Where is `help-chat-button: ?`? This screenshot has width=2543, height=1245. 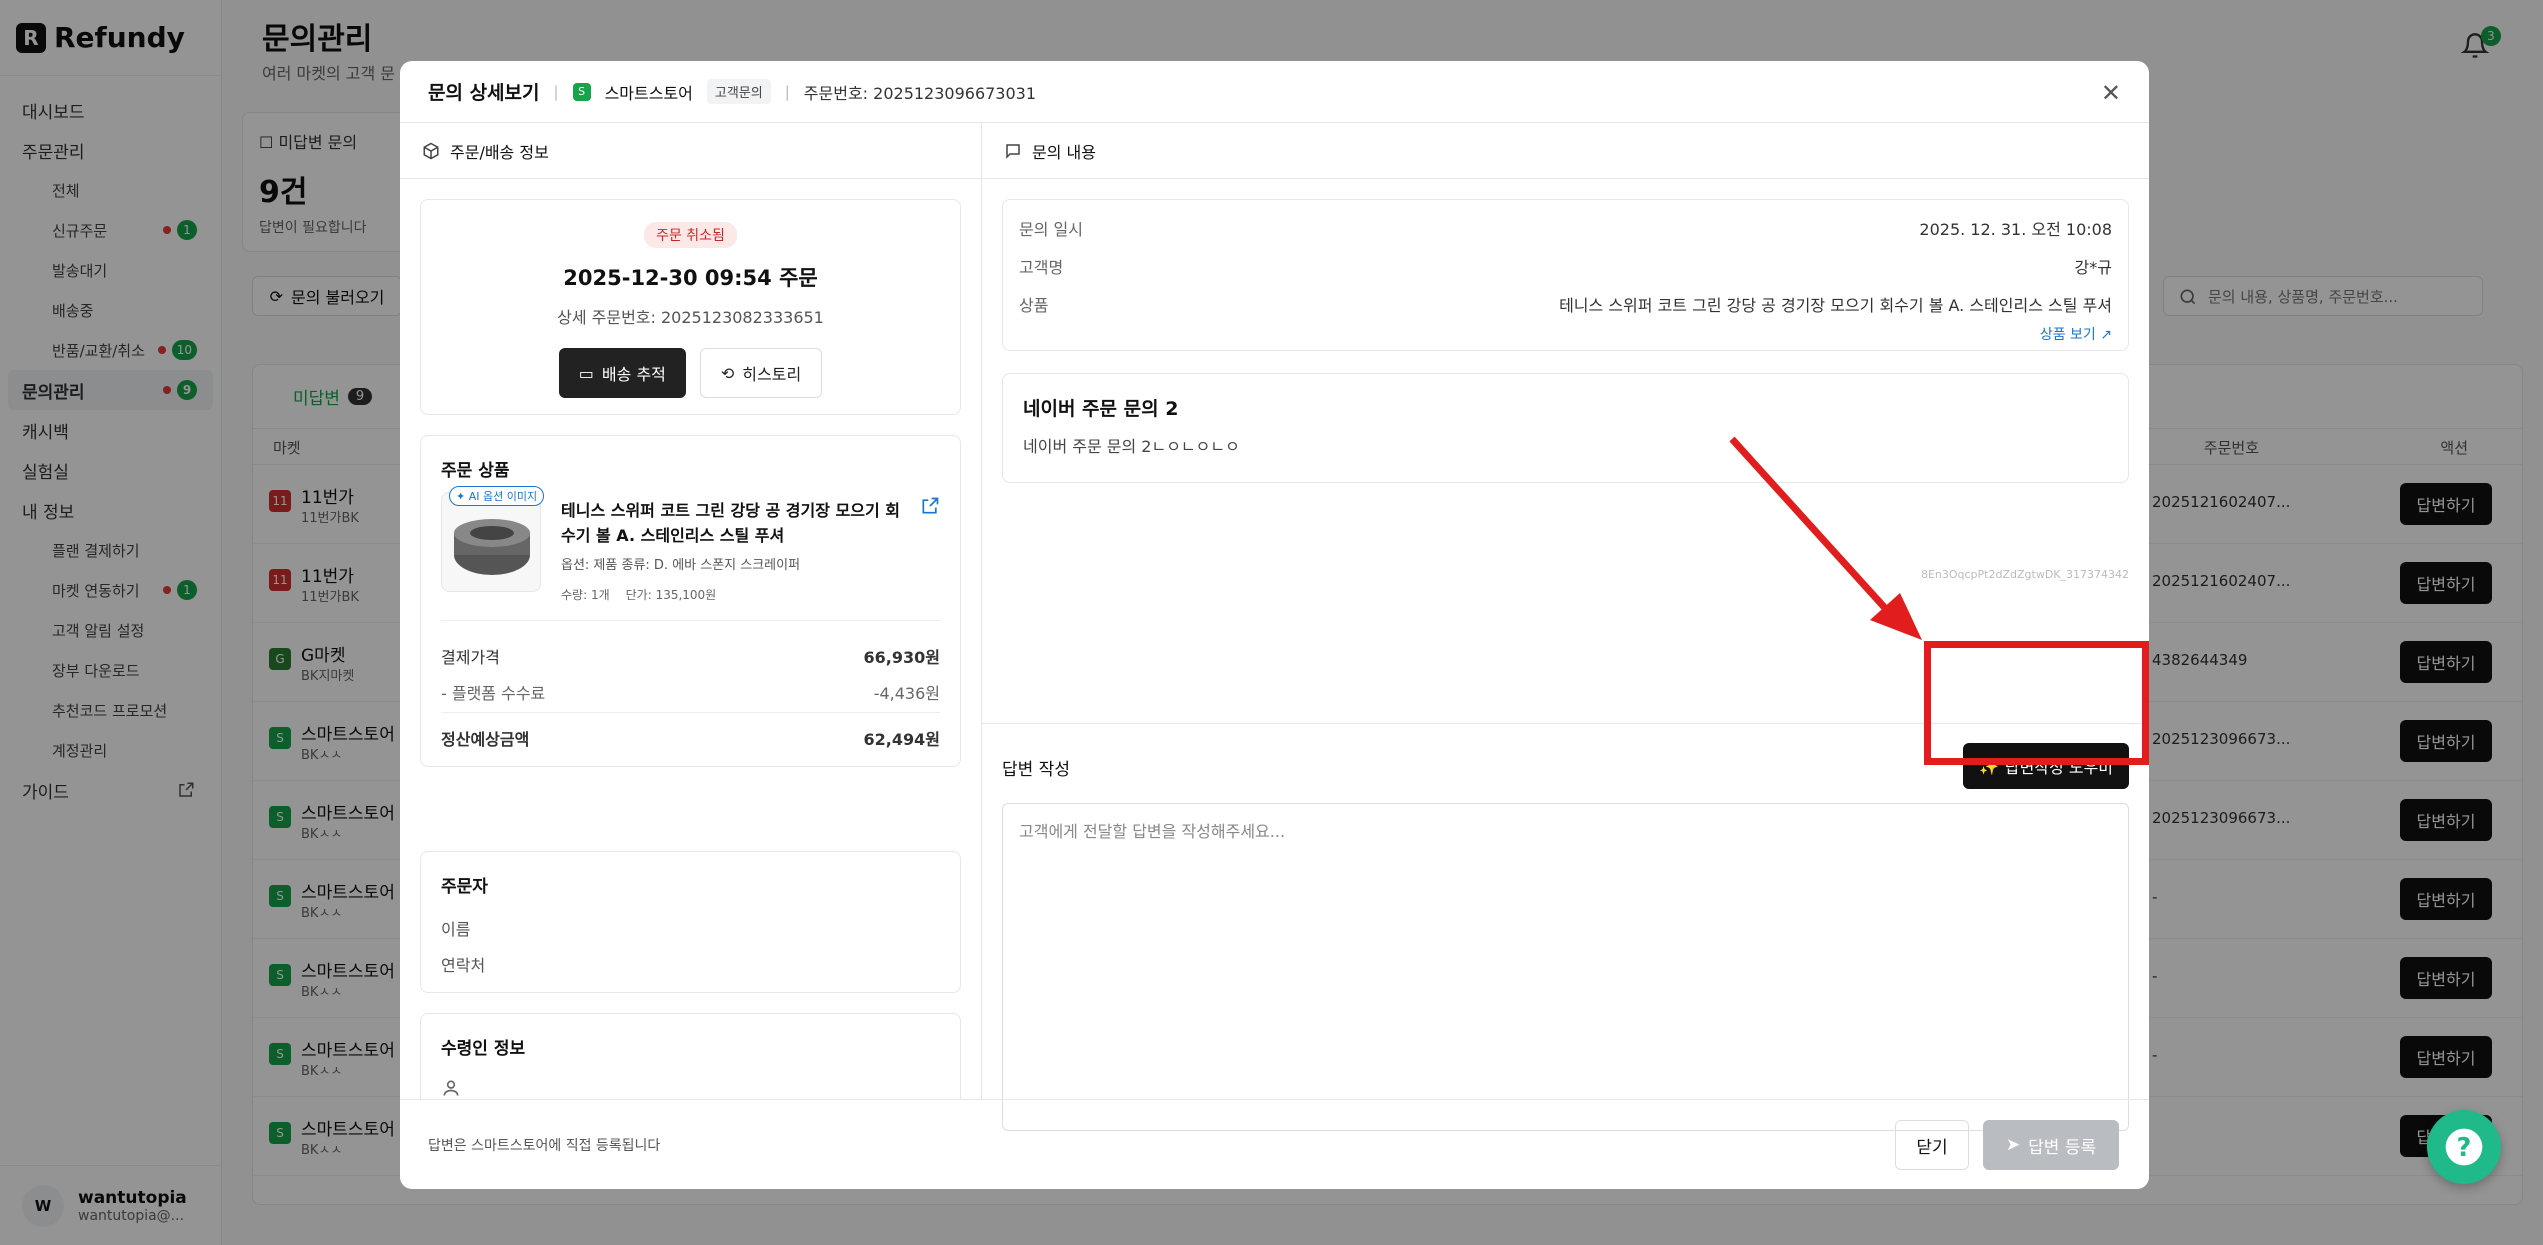 help-chat-button: ? is located at coordinates (2464, 1147).